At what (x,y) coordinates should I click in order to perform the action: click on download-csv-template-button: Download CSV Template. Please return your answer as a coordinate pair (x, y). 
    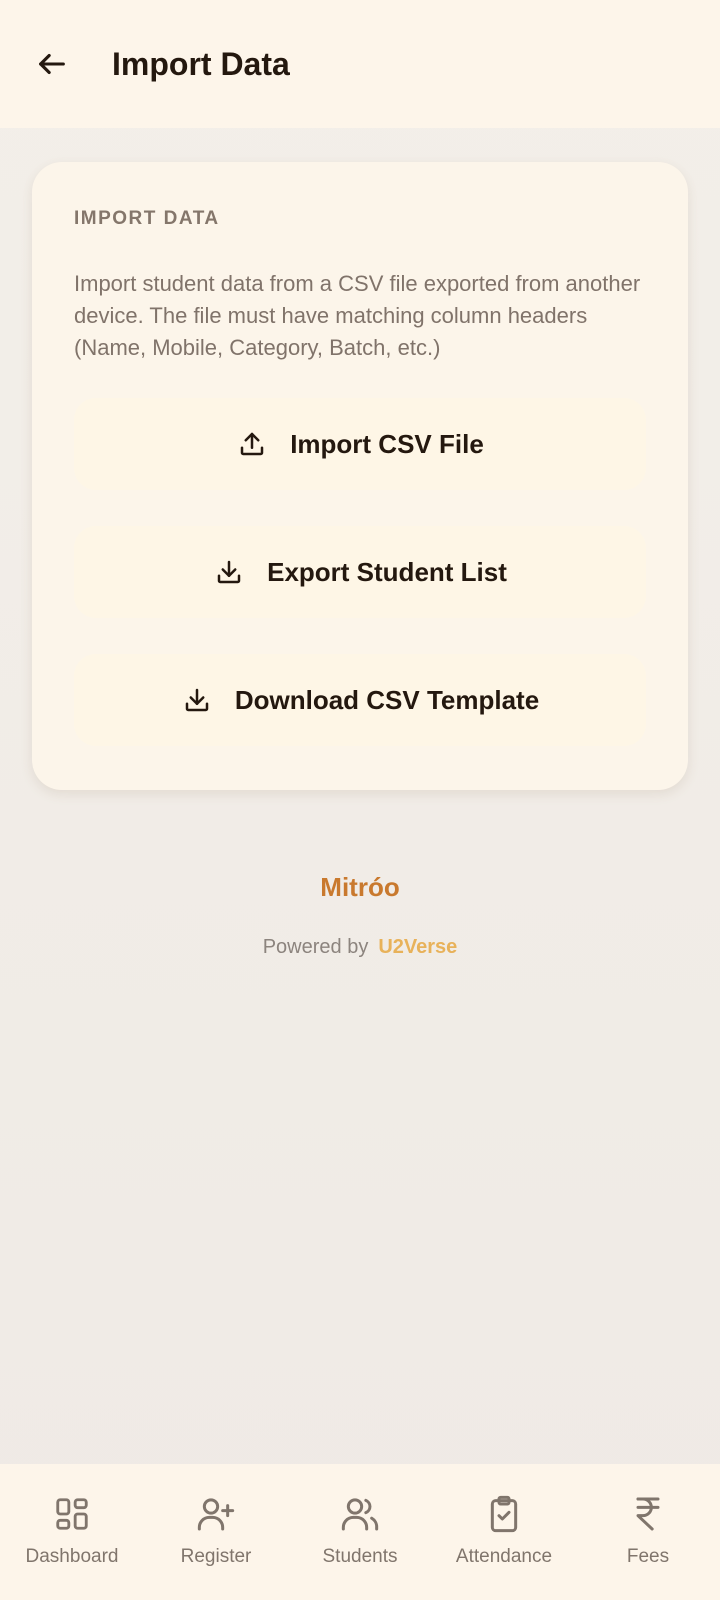
    Looking at the image, I should click on (360, 700).